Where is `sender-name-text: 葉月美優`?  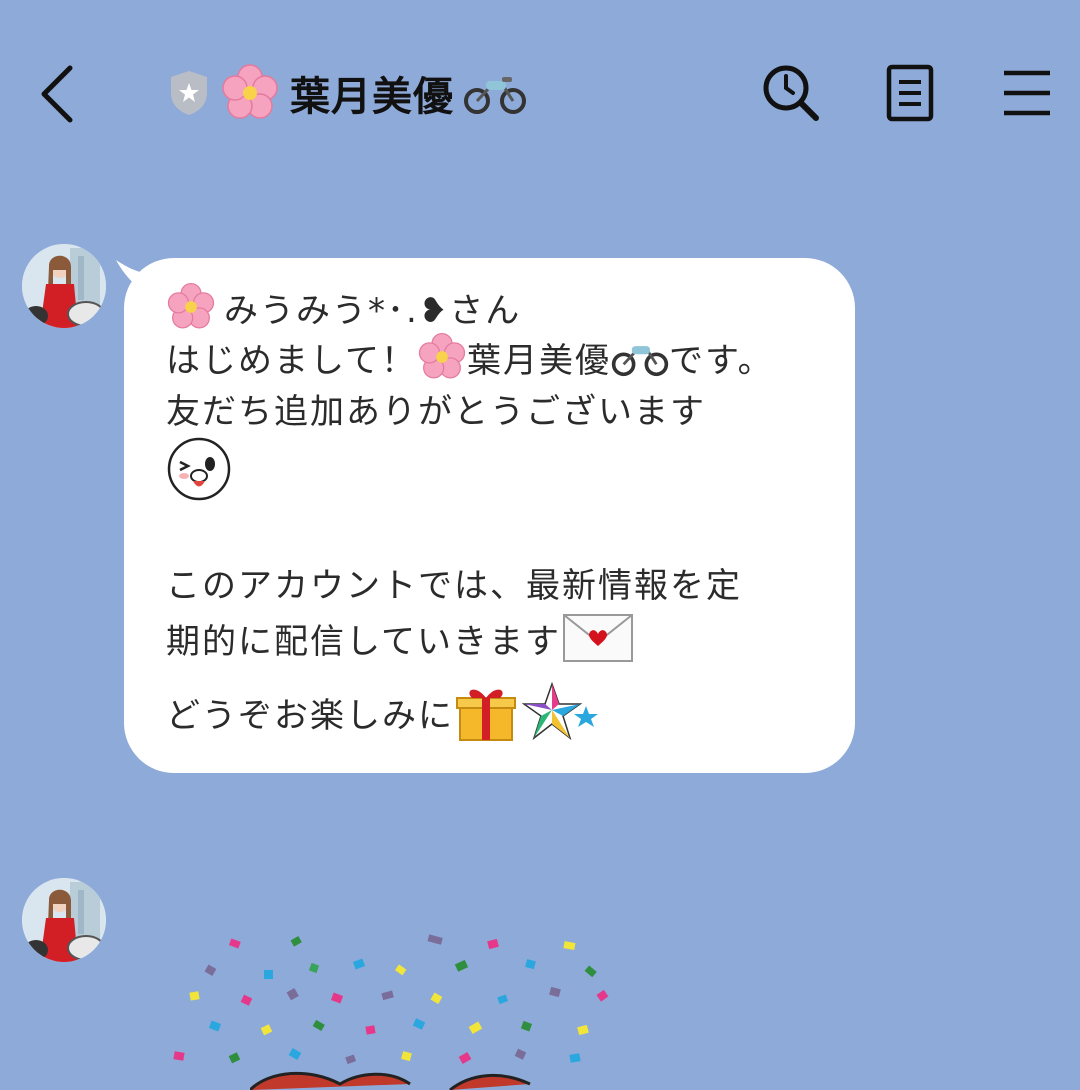
sender-name-text: 葉月美優 is located at coordinates (538, 360).